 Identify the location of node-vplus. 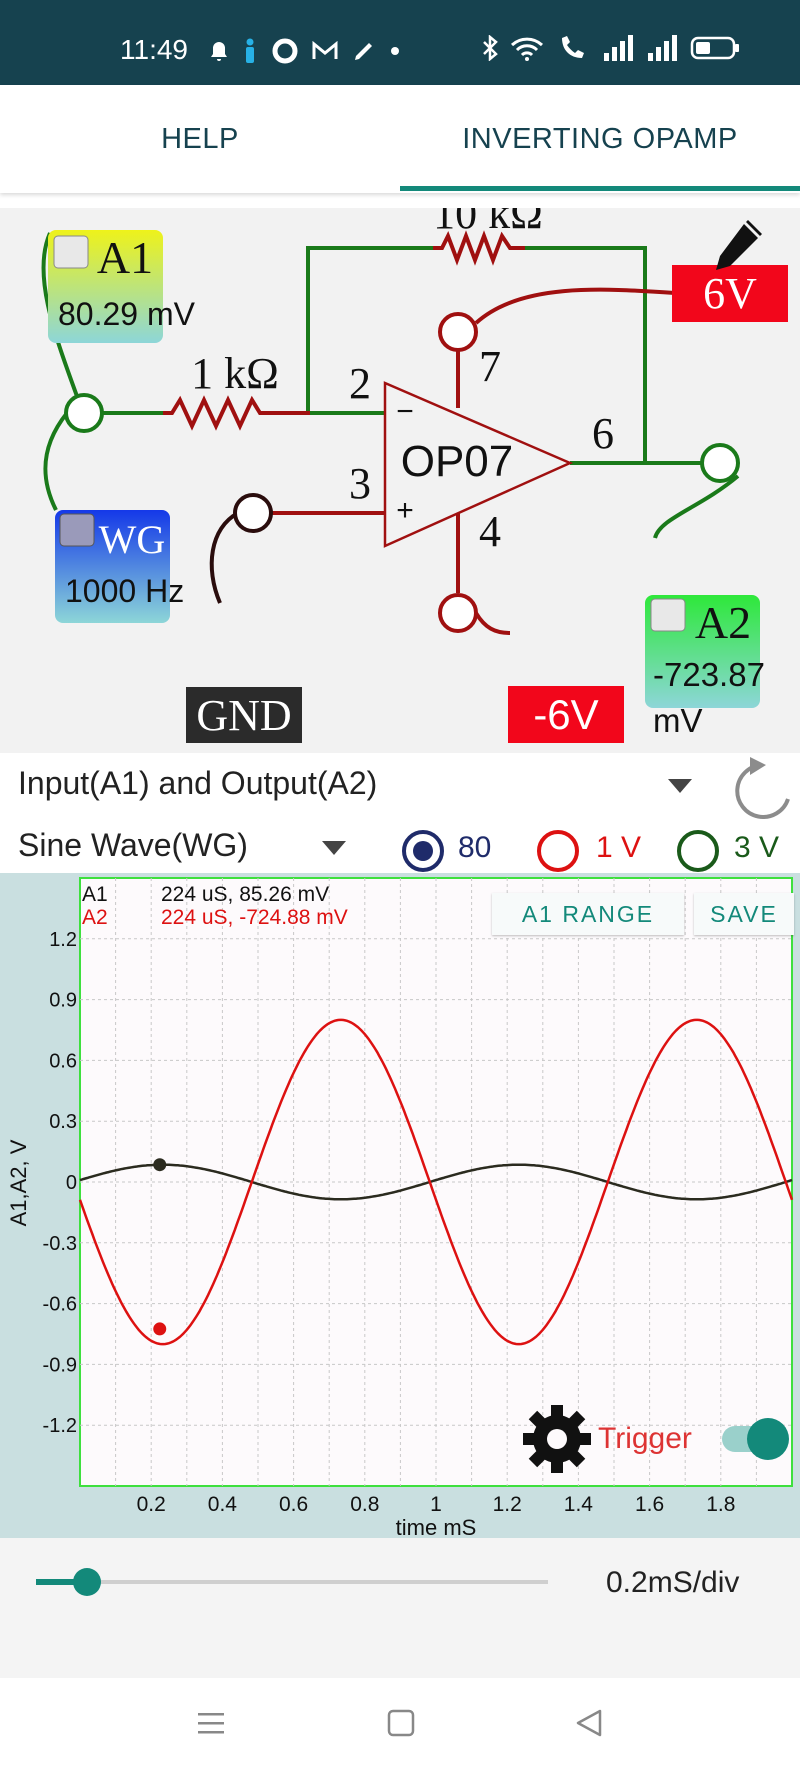
(458, 332).